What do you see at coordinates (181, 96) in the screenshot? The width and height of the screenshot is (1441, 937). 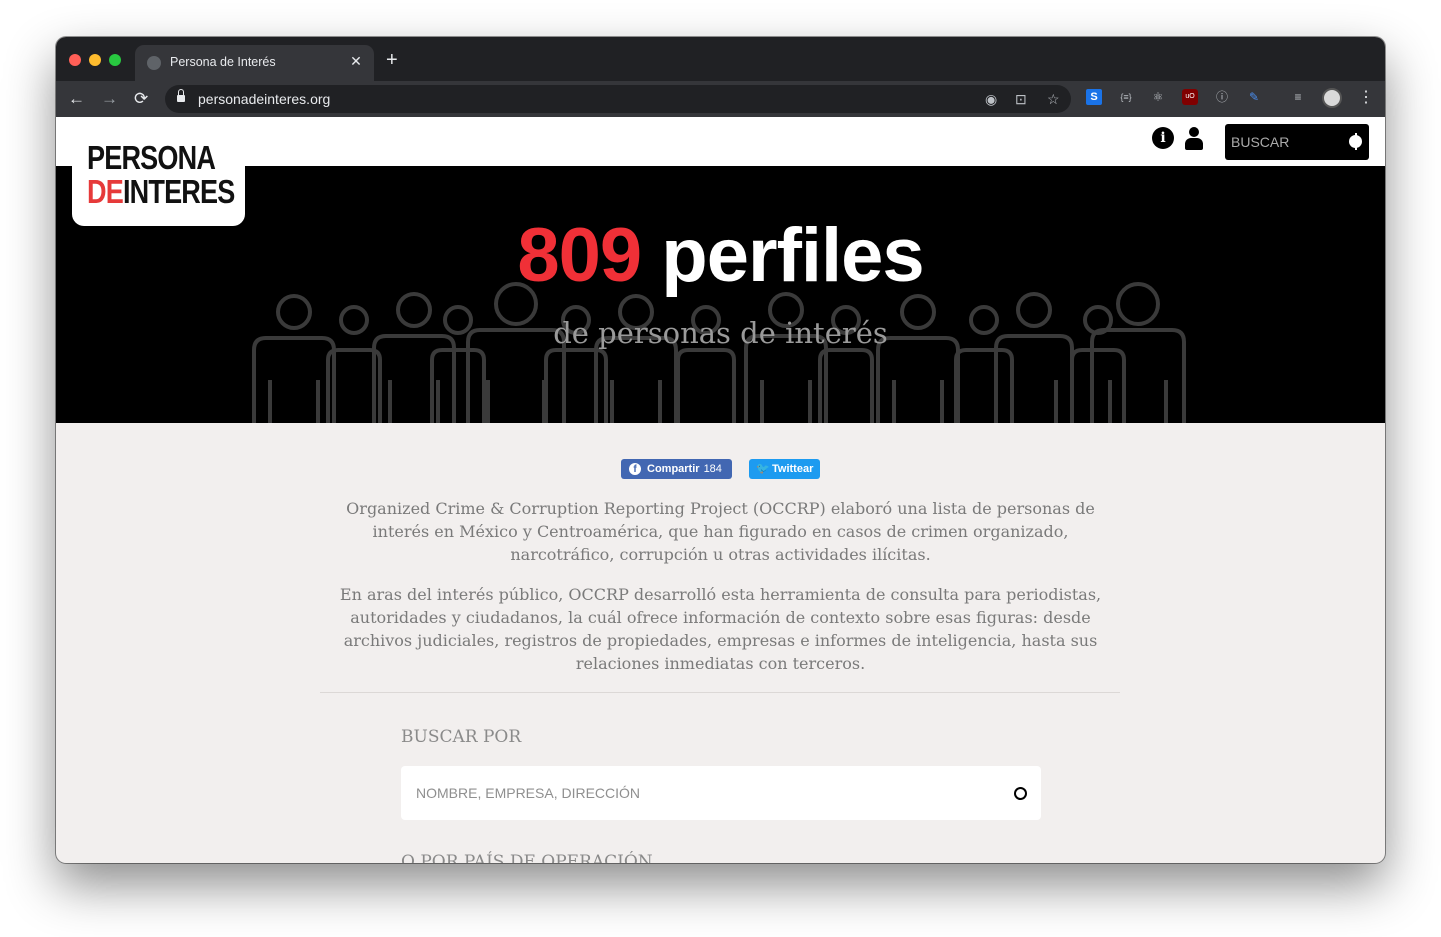 I see `lock-icon` at bounding box center [181, 96].